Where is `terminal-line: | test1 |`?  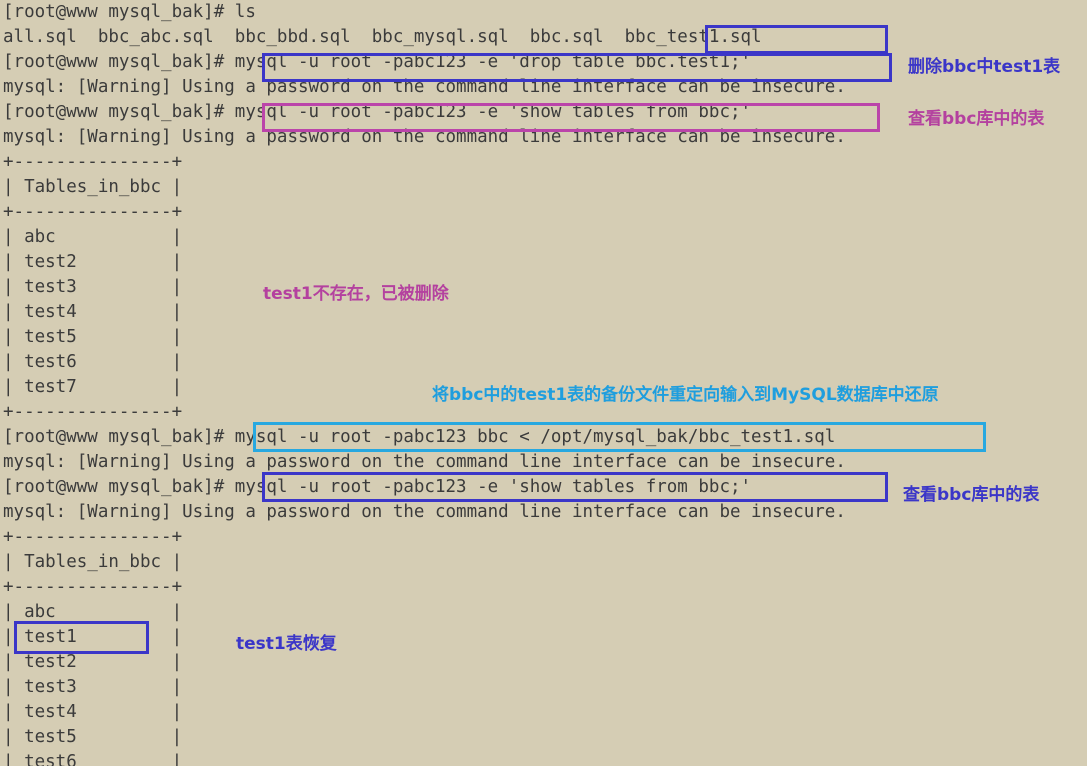
terminal-line: | test1 | is located at coordinates (93, 637).